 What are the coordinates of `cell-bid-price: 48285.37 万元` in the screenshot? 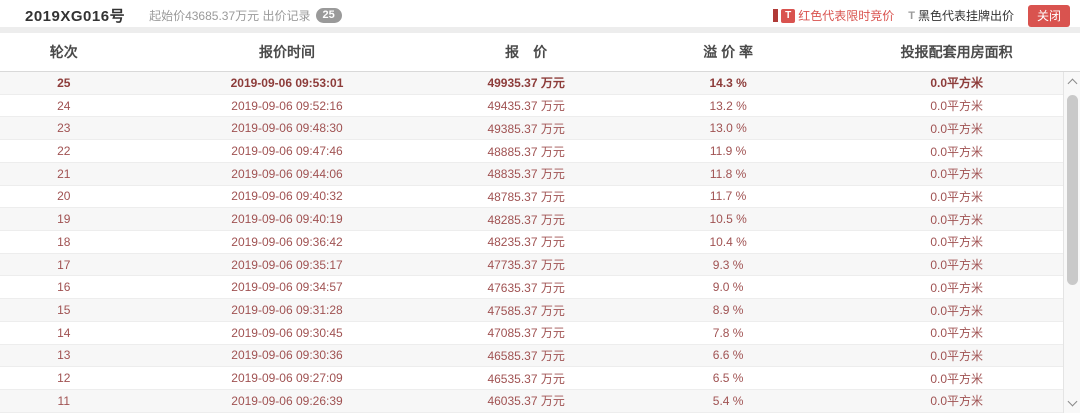 It's located at (526, 219).